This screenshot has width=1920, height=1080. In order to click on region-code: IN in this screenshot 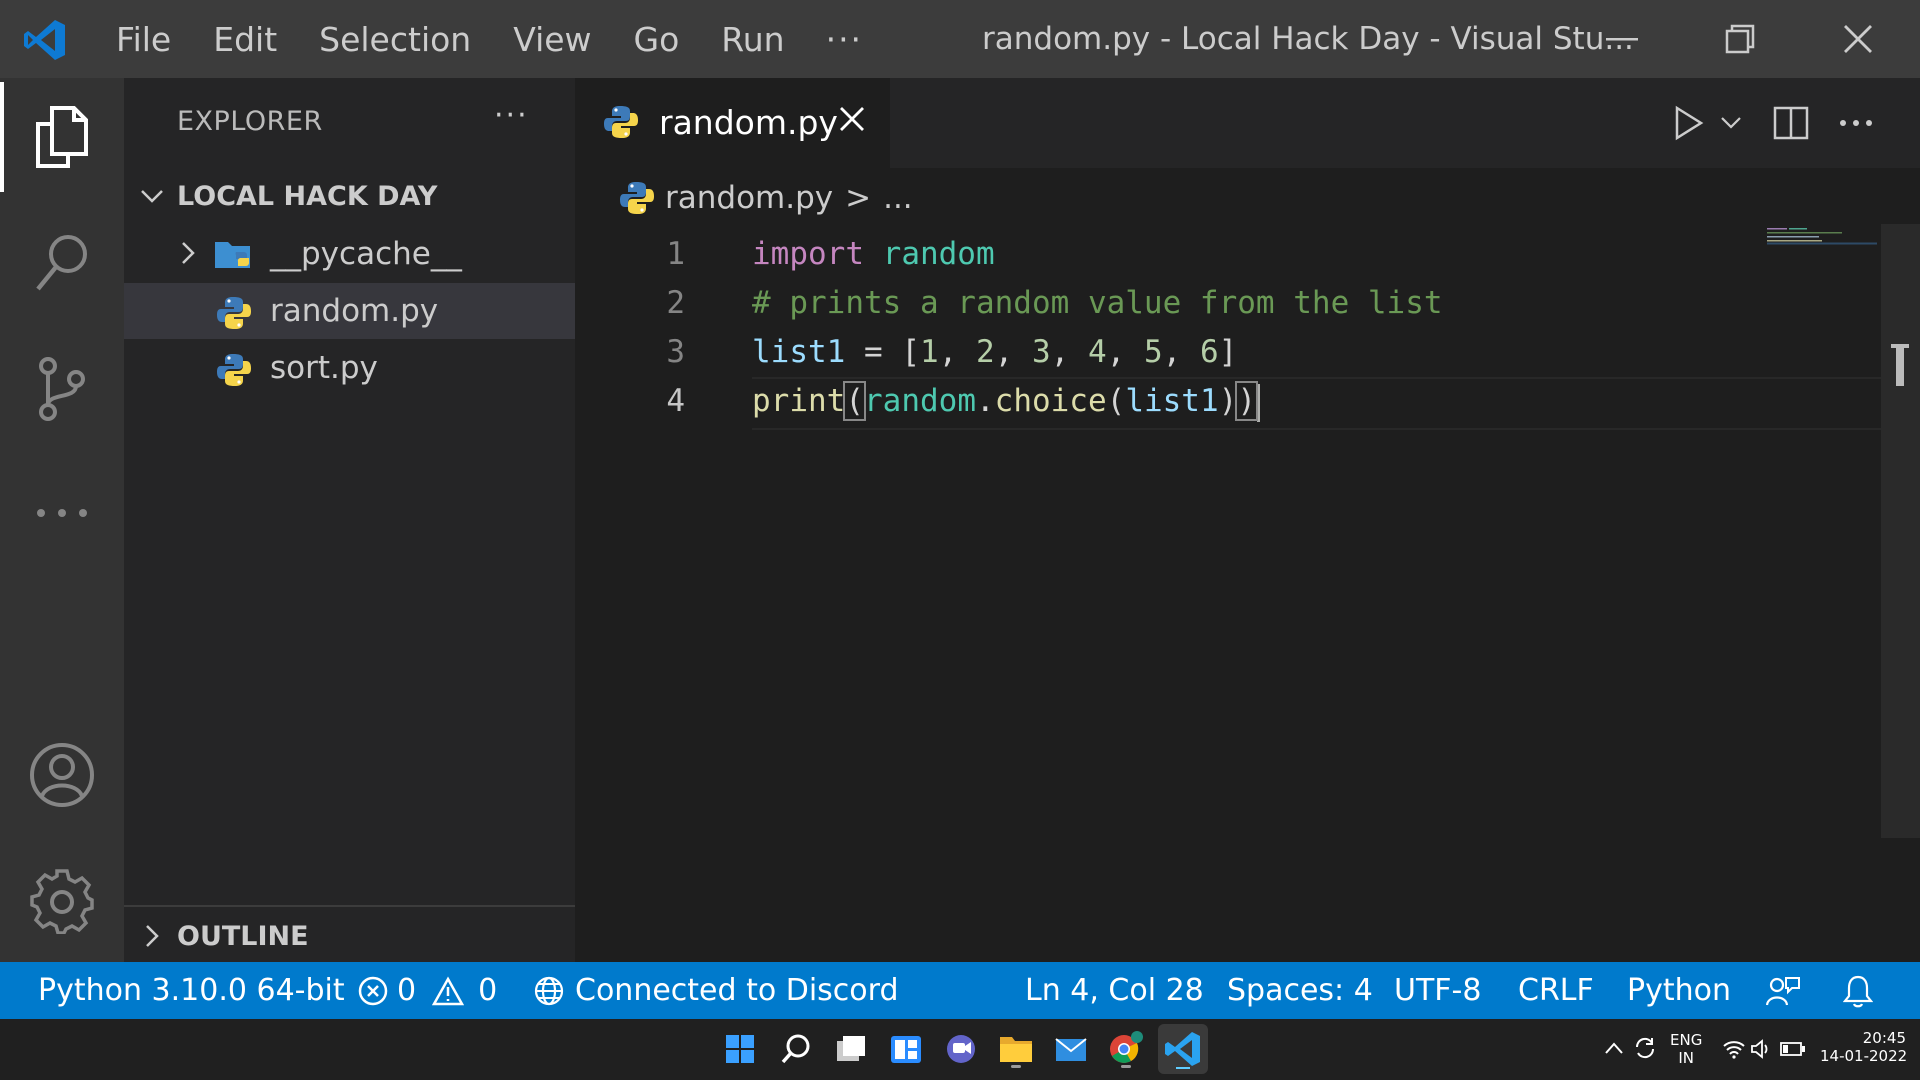, I will do `click(1686, 1058)`.